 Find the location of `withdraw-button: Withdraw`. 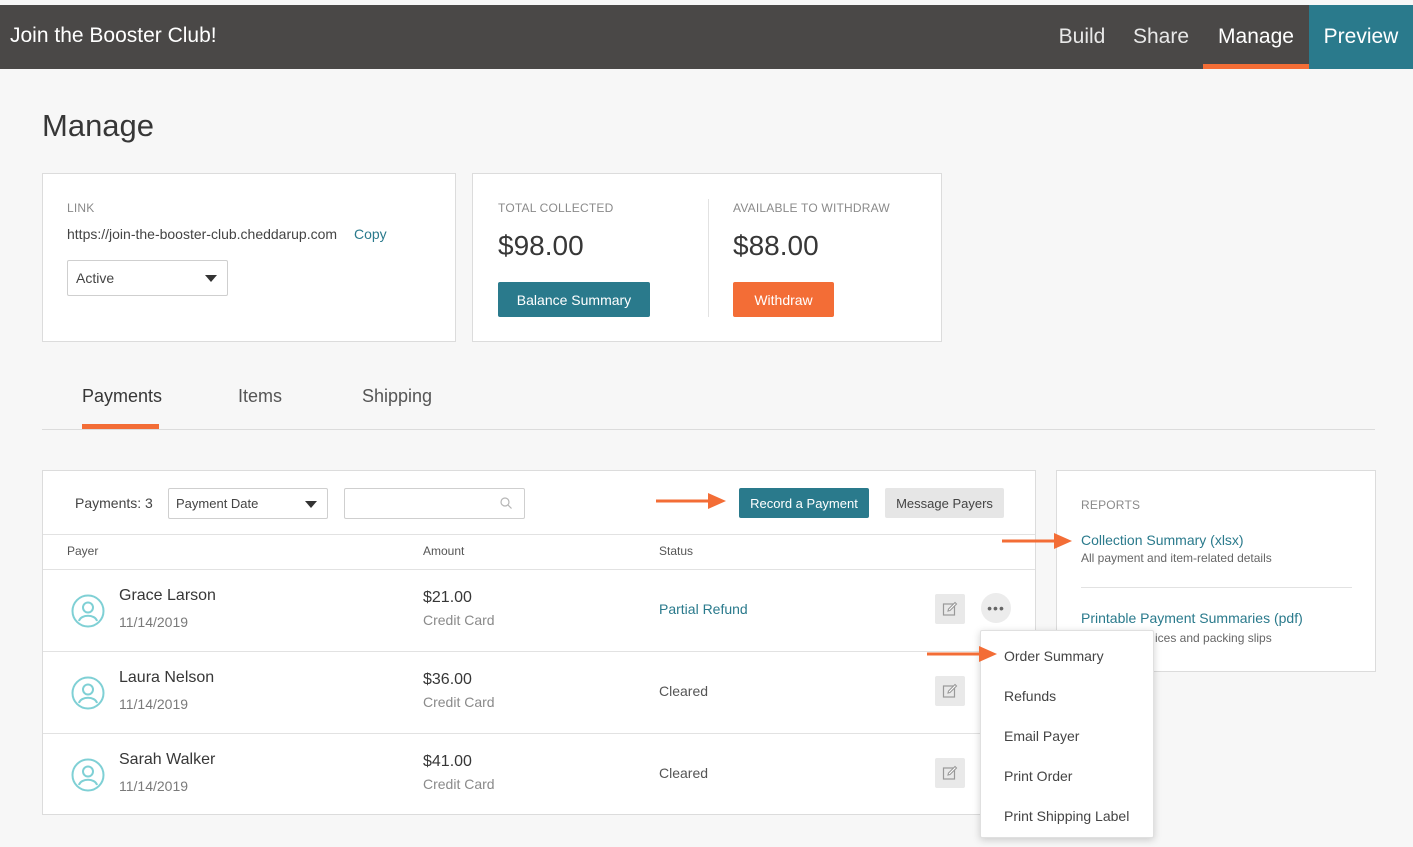

withdraw-button: Withdraw is located at coordinates (783, 299).